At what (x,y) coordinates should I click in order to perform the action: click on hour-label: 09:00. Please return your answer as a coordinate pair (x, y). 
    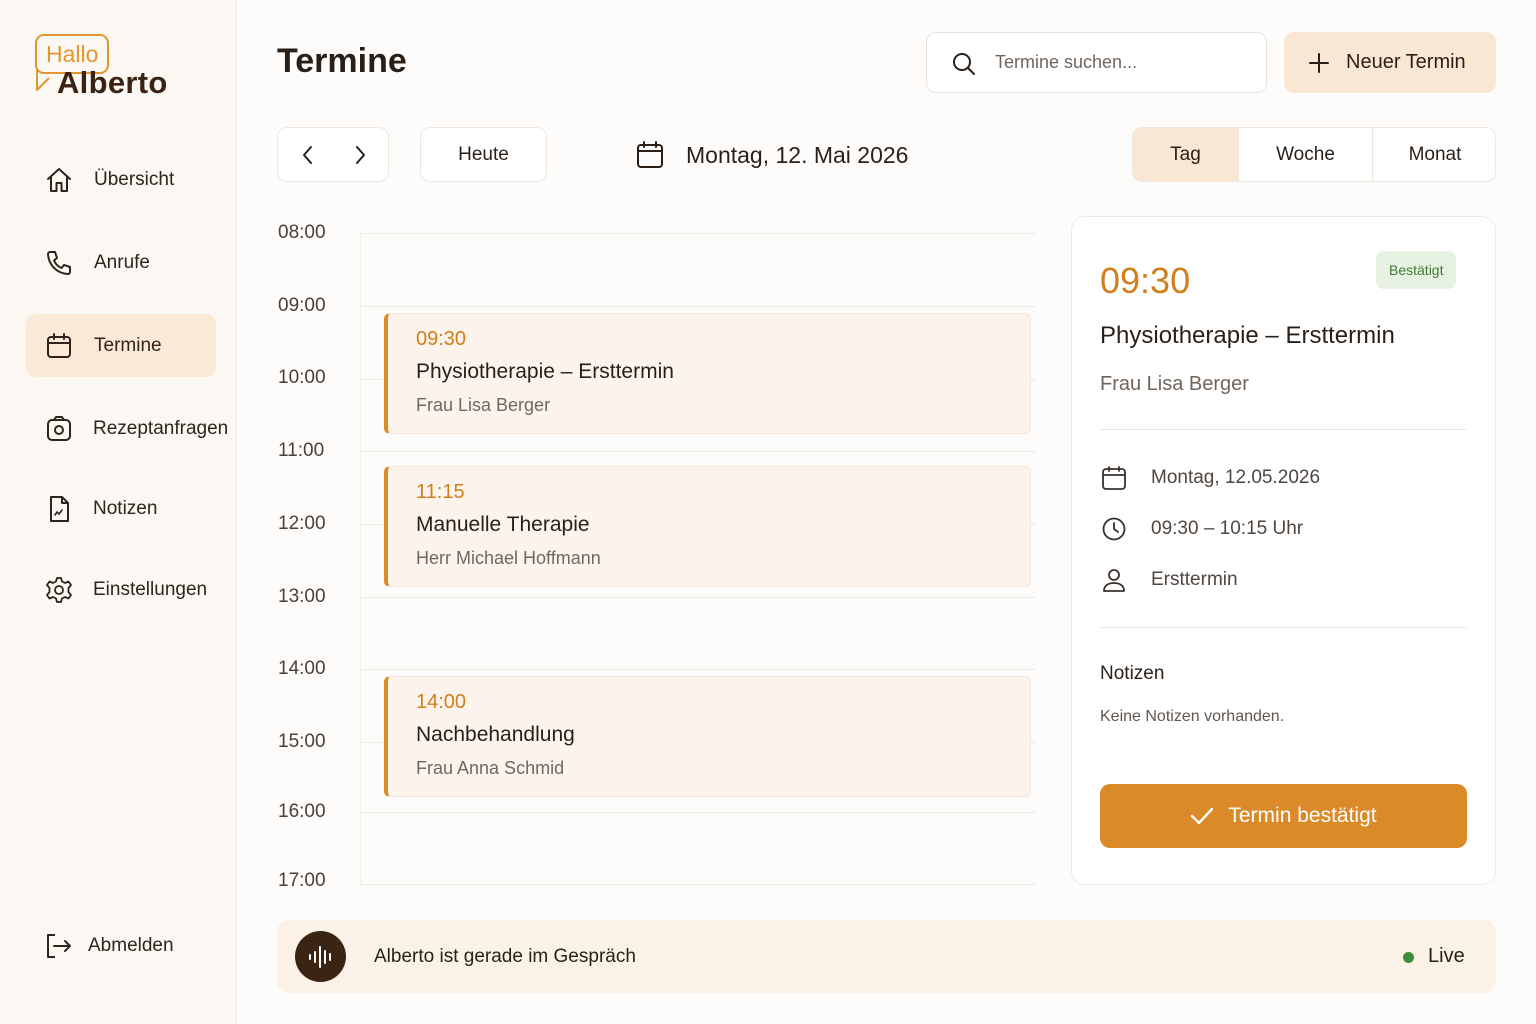
    Looking at the image, I should click on (302, 305).